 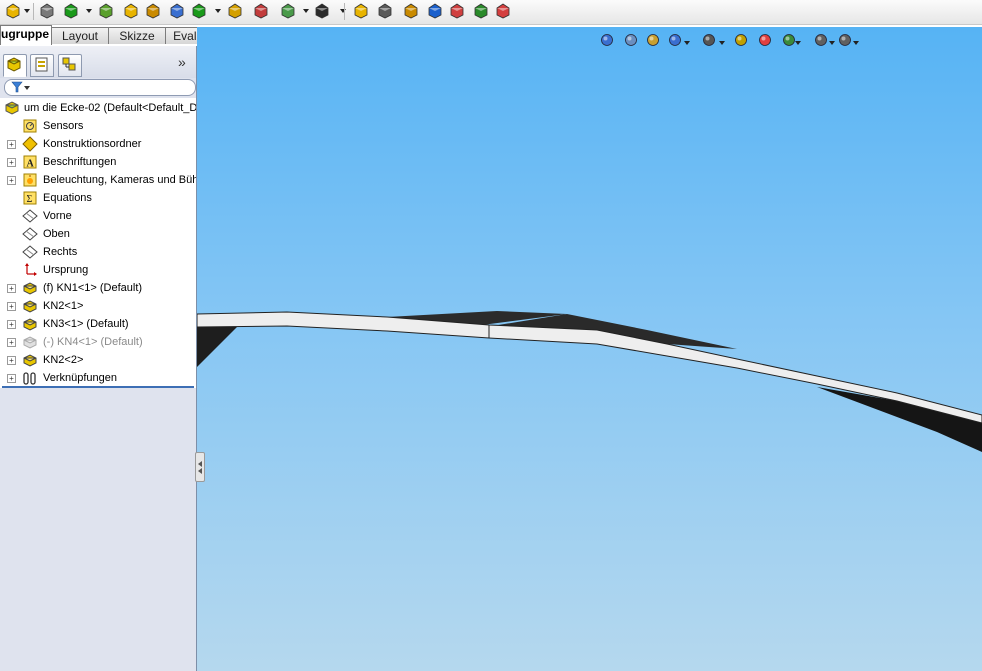 What do you see at coordinates (821, 40) in the screenshot?
I see `apply-scene-icon` at bounding box center [821, 40].